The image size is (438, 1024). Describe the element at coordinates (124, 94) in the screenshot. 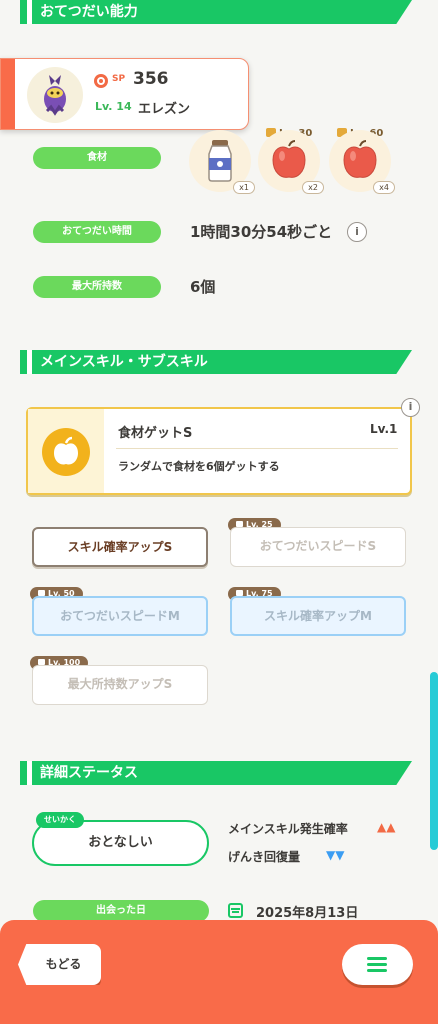

I see `pokemon-card: SP 356 Lv. 14 エレズン` at that location.